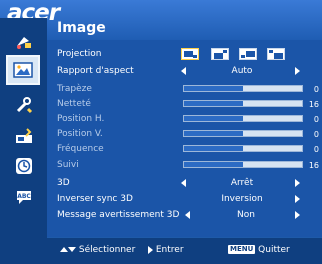  Describe the element at coordinates (189, 71) in the screenshot. I see `menu-row-aspect-ratio: Rapport d'aspect Auto` at that location.